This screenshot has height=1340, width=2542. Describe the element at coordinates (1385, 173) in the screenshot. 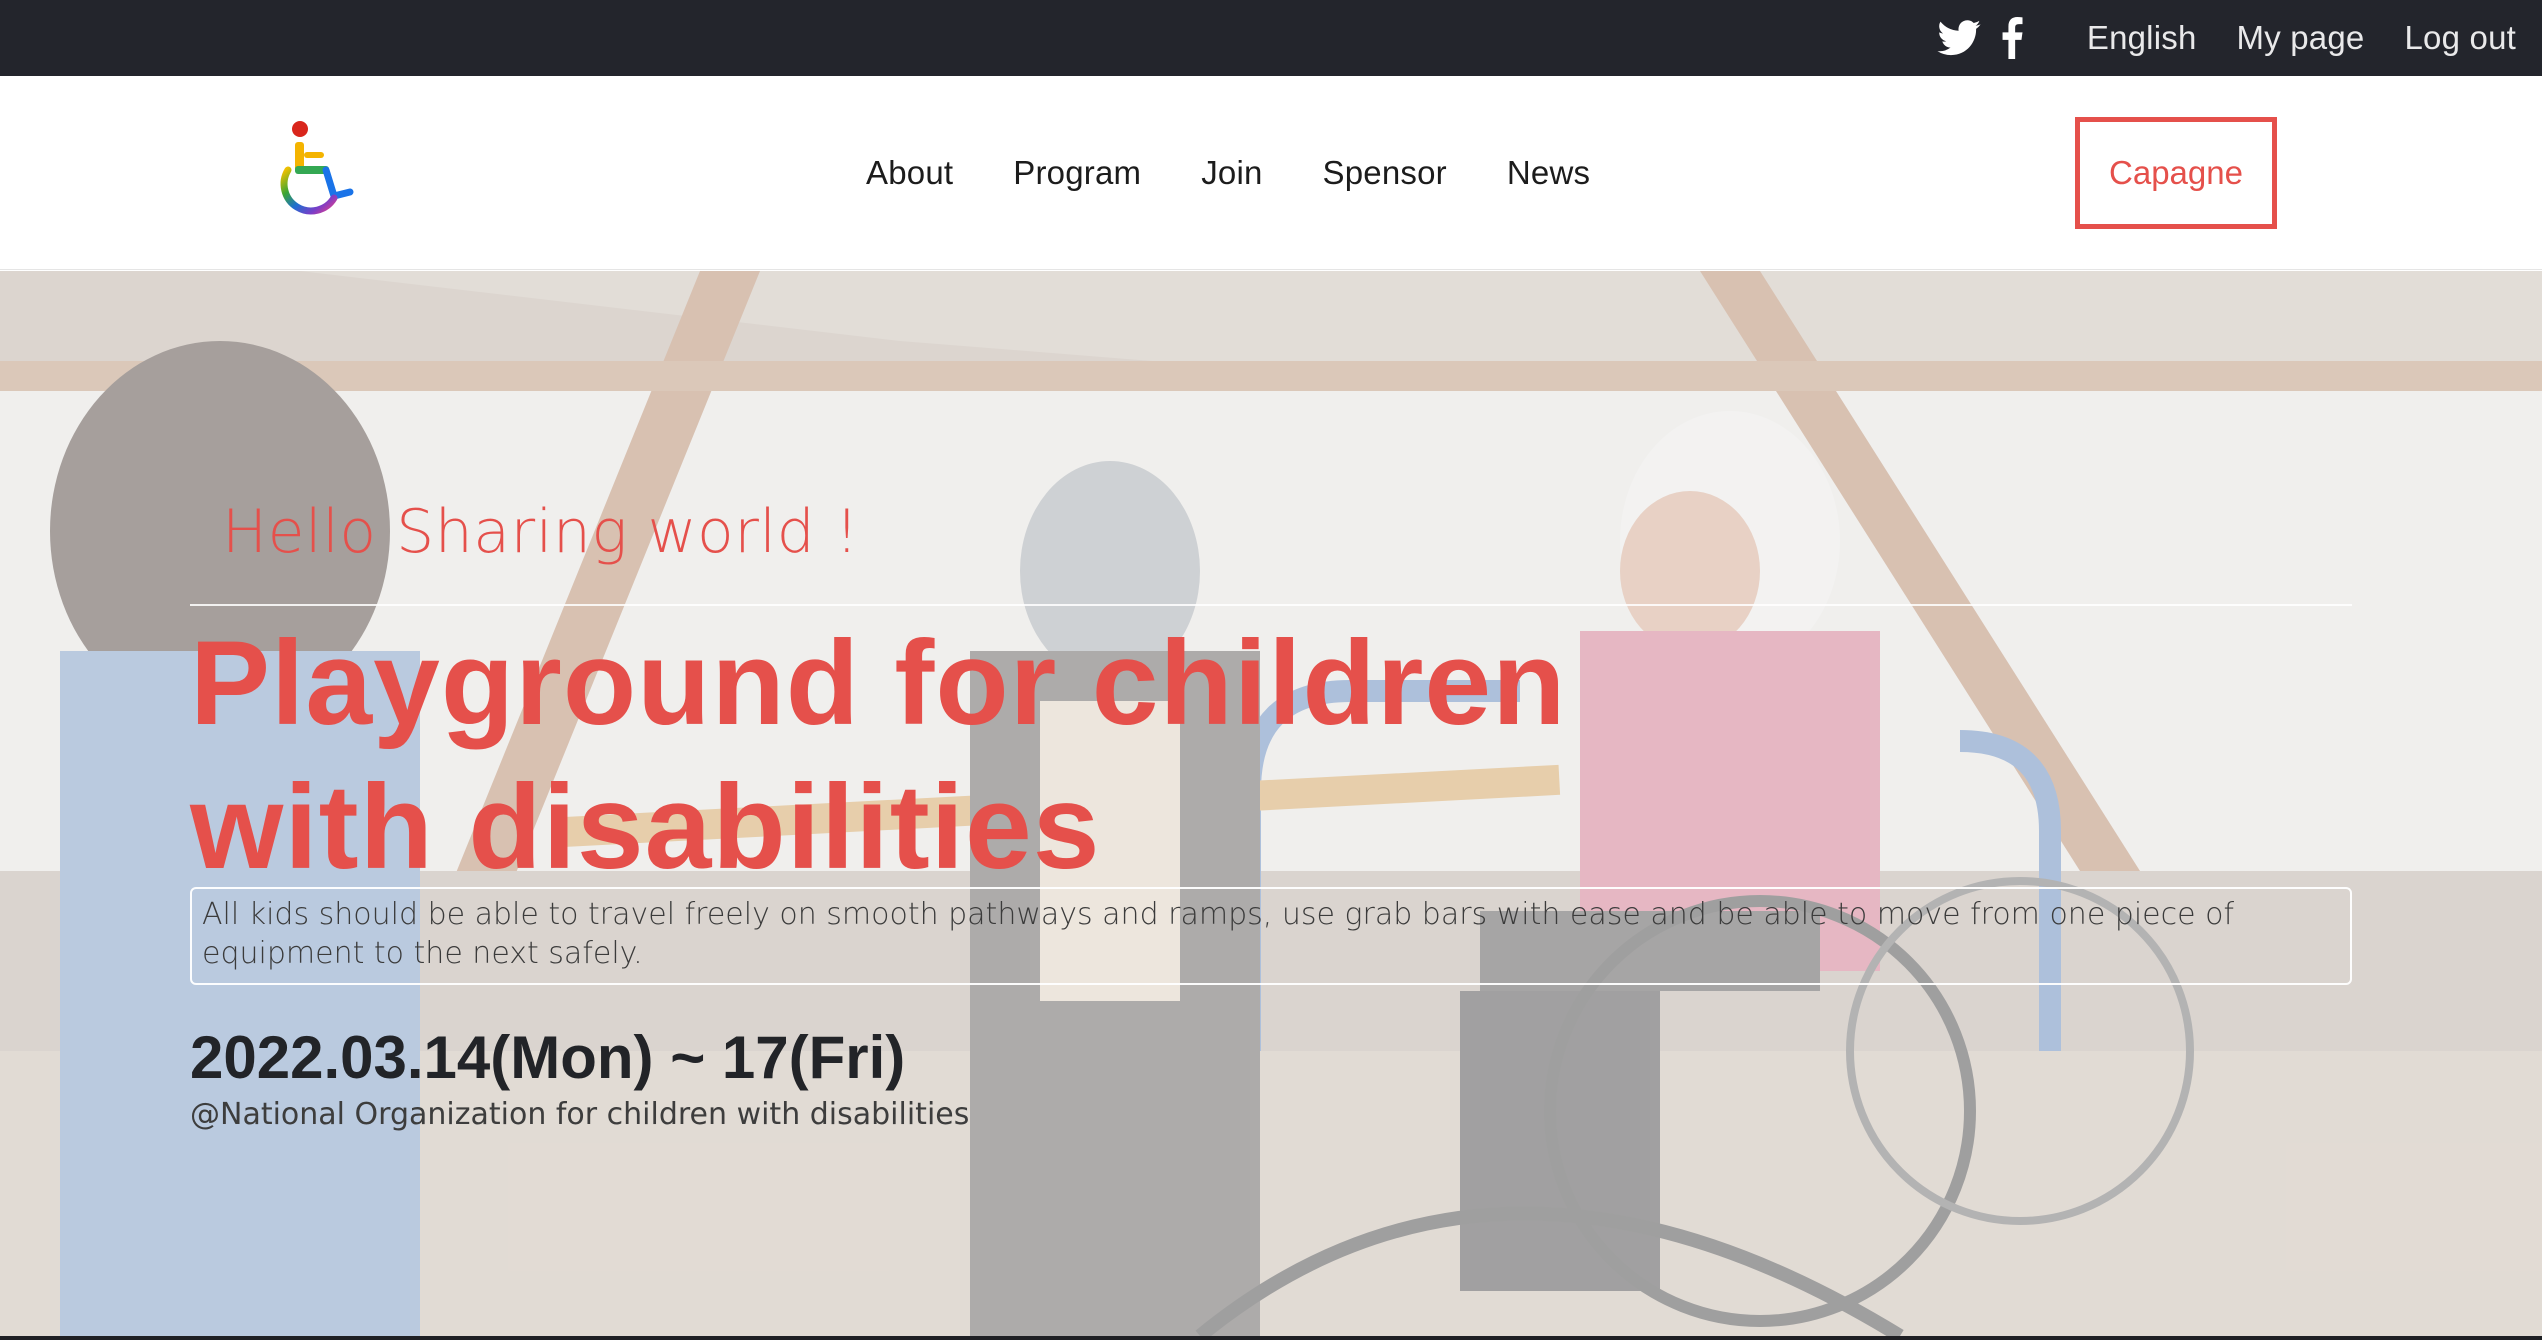

I see `nav-item-spensor: Spensor` at that location.